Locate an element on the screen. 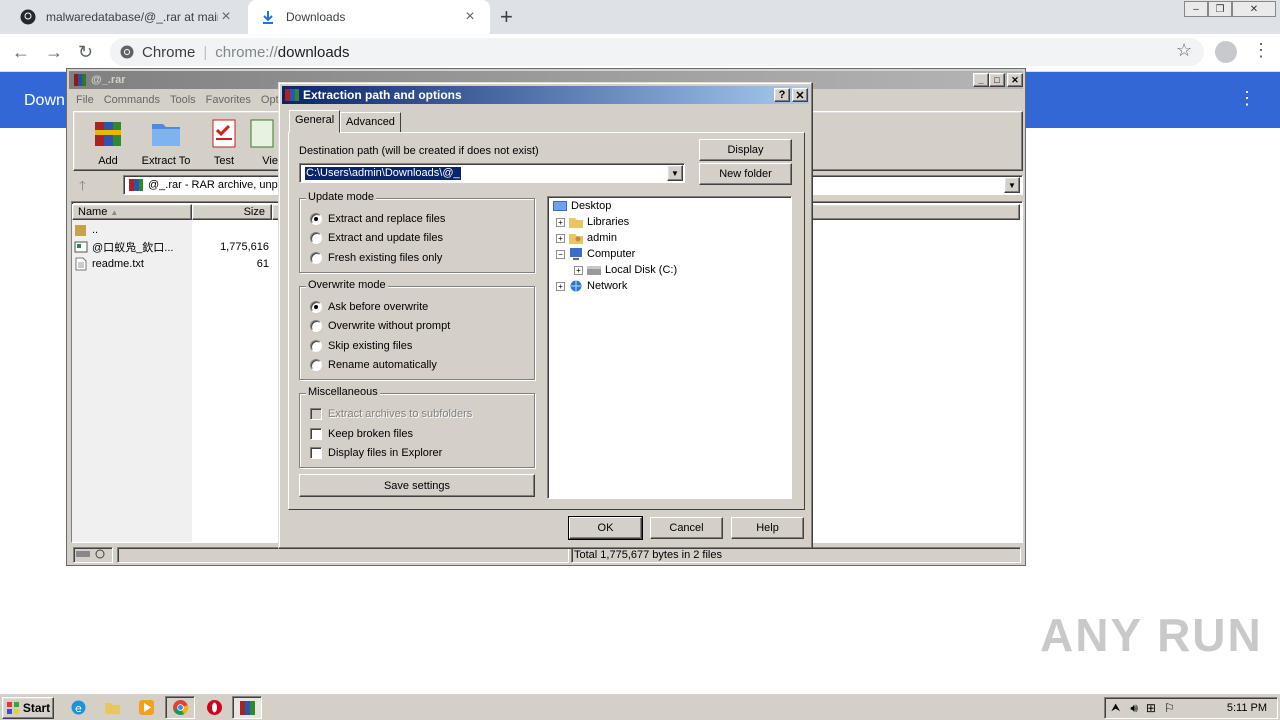  add-button: Add is located at coordinates (108, 141).